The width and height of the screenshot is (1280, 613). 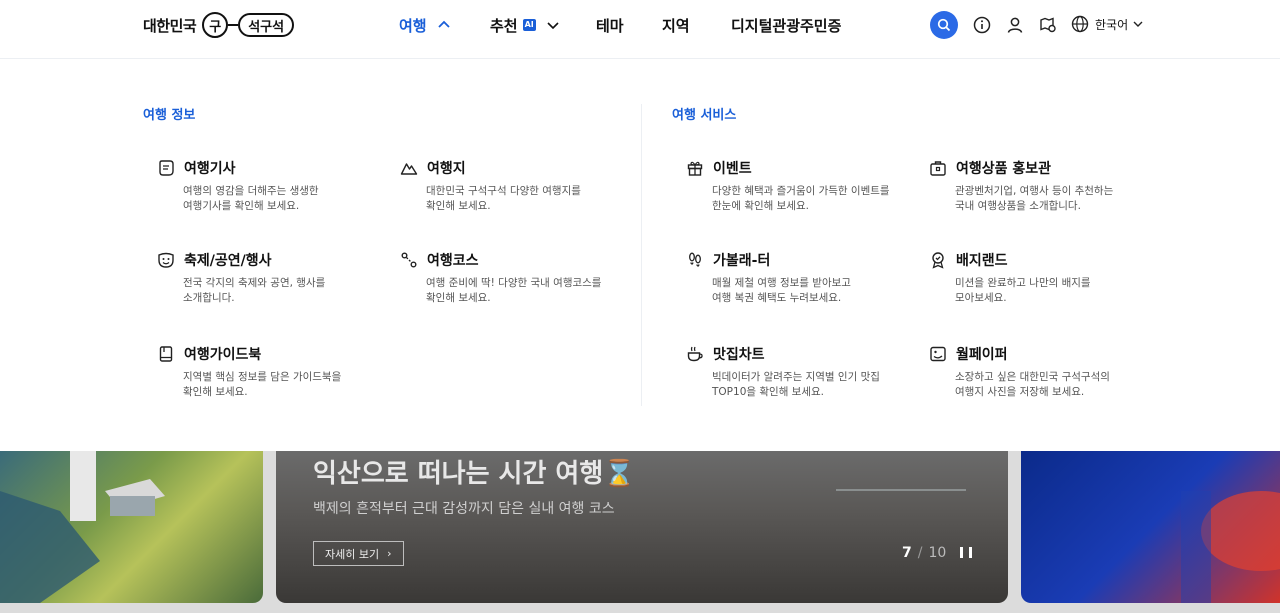 I want to click on carousel-slide-prev, so click(x=131, y=527).